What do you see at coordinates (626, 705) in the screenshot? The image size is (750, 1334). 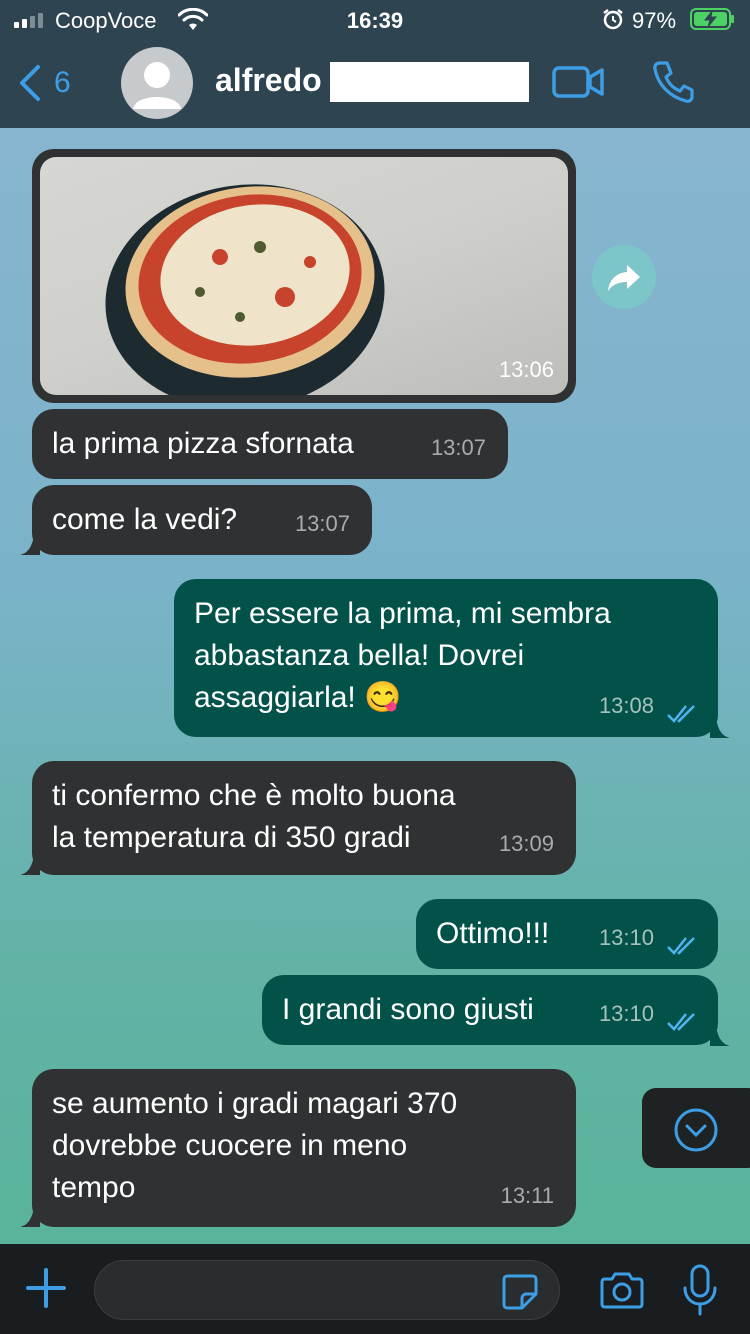 I see `message-time: 13:08` at bounding box center [626, 705].